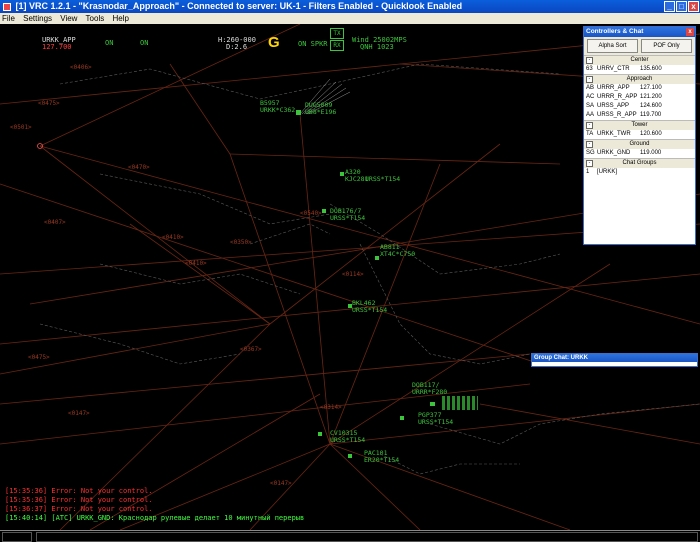 This screenshot has height=542, width=700. Describe the element at coordinates (613, 106) in the screenshot. I see `controller-callsign: URSS_APP` at that location.